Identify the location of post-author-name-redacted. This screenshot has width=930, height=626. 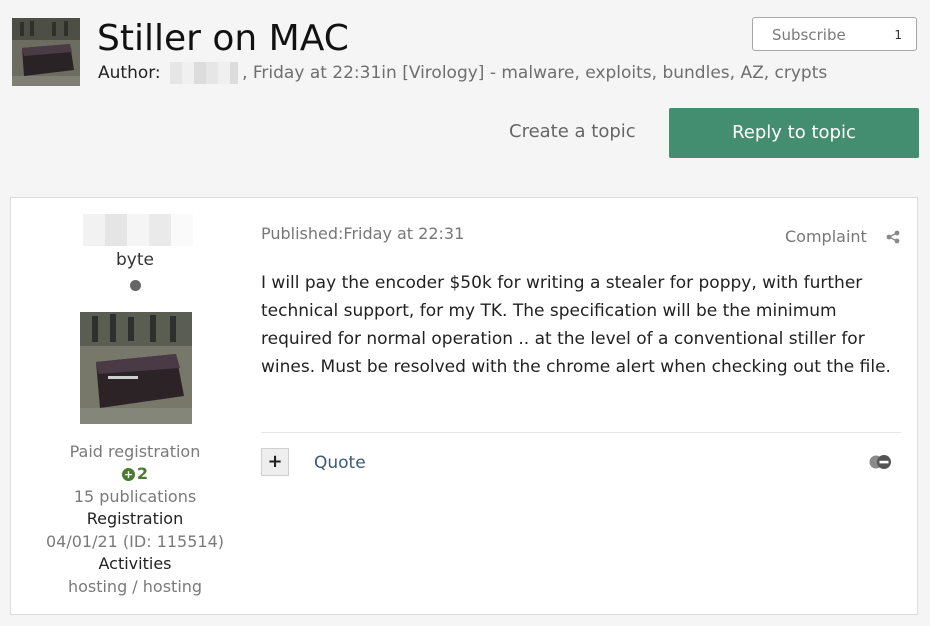
(138, 230).